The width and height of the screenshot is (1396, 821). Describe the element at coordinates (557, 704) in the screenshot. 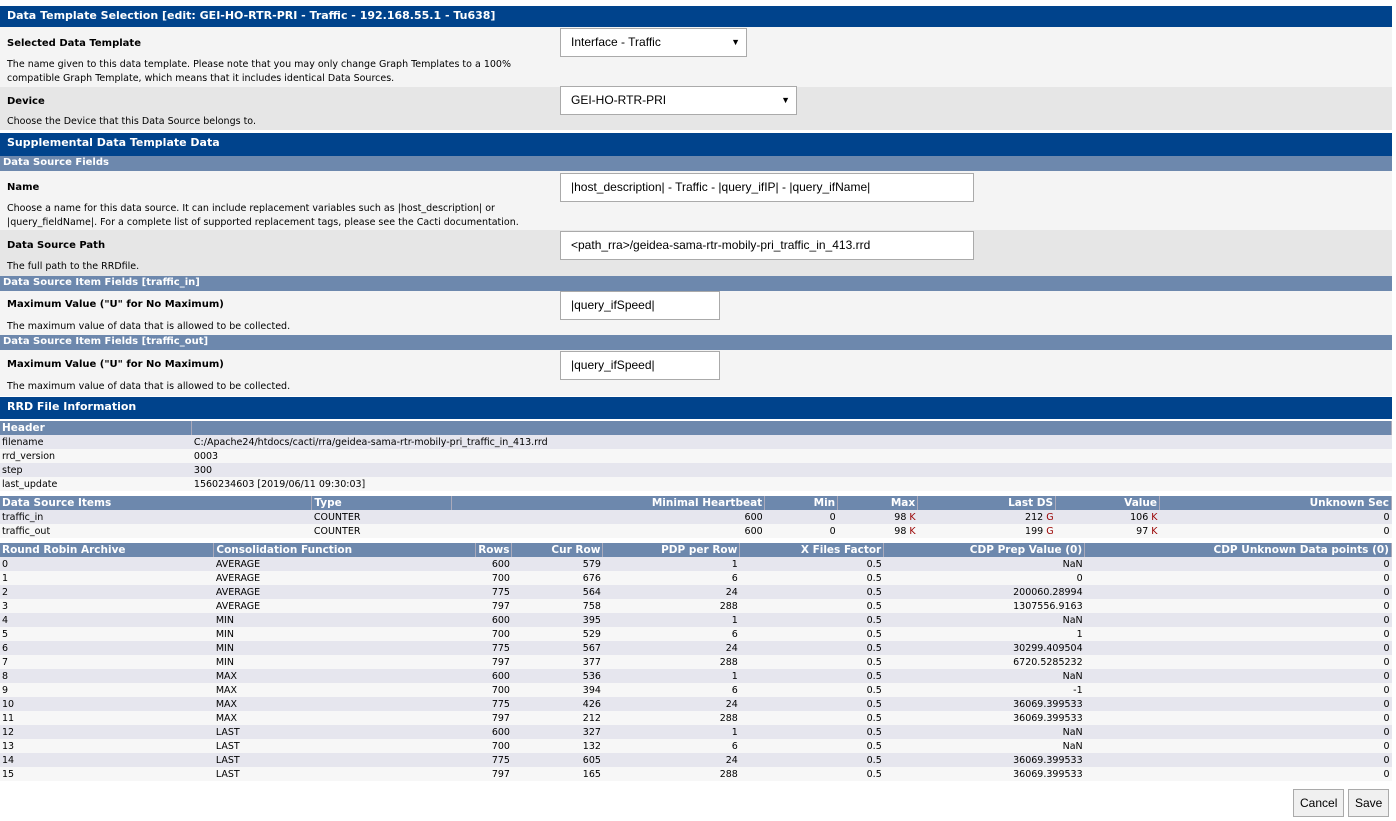

I see `table-cell: 426` at that location.